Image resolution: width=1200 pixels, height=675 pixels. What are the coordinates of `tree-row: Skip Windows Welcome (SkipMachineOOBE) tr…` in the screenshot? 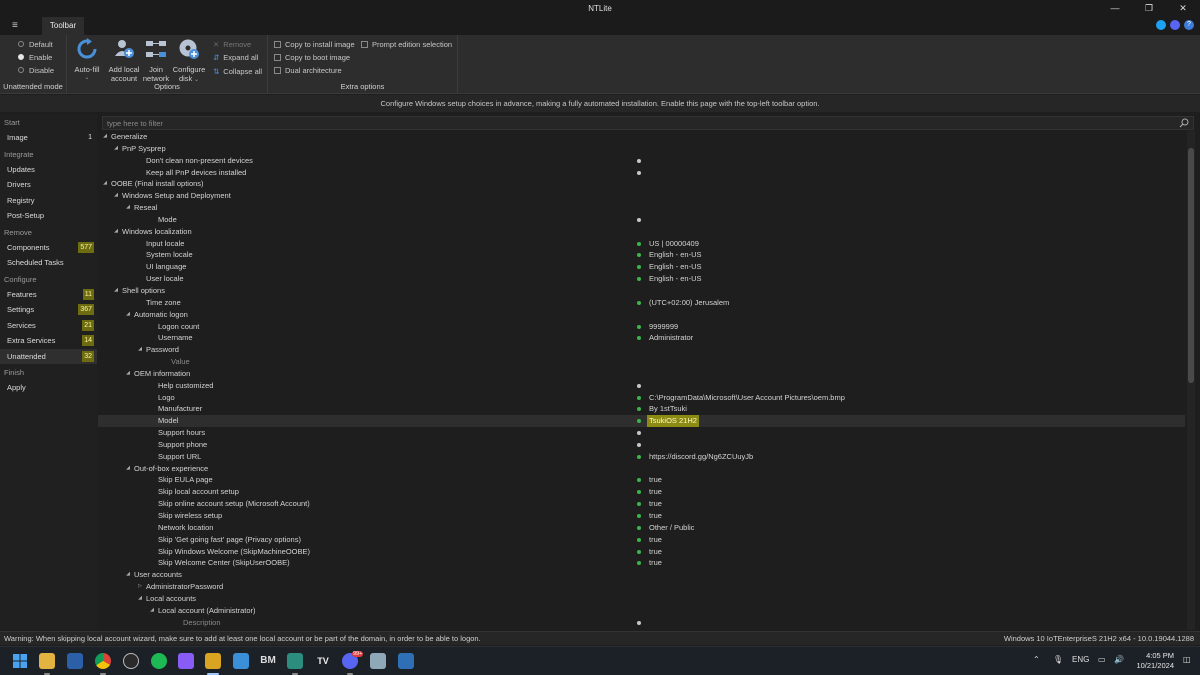 It's located at (641, 552).